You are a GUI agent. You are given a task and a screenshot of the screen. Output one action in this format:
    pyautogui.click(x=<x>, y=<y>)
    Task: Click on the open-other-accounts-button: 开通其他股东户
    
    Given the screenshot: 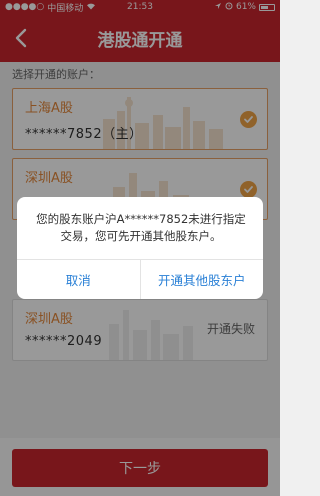 What is the action you would take?
    pyautogui.click(x=201, y=279)
    